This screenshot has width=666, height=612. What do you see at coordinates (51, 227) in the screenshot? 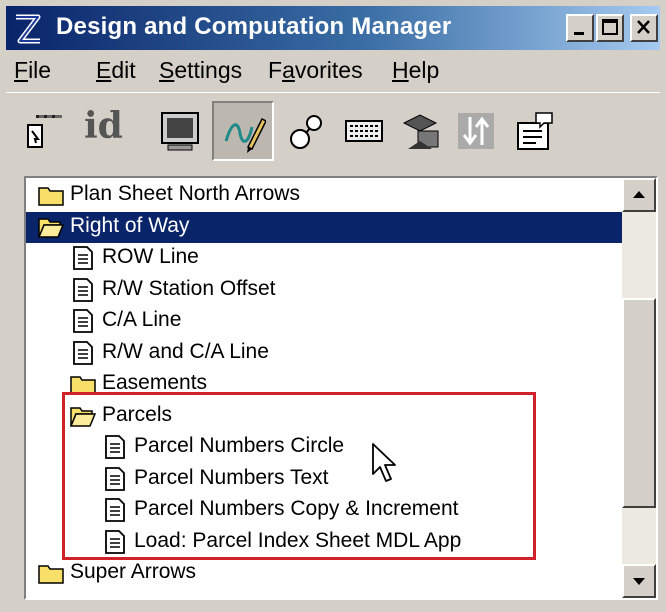
I see `folder-open-icon` at bounding box center [51, 227].